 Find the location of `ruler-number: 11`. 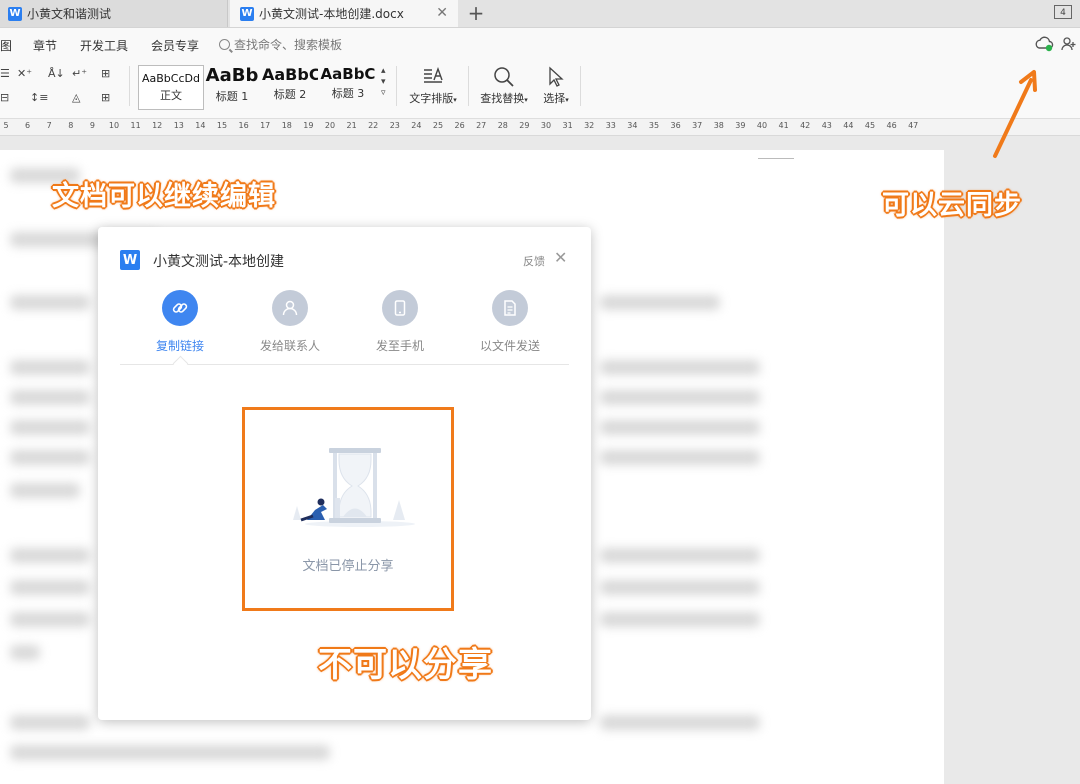

ruler-number: 11 is located at coordinates (135, 125).